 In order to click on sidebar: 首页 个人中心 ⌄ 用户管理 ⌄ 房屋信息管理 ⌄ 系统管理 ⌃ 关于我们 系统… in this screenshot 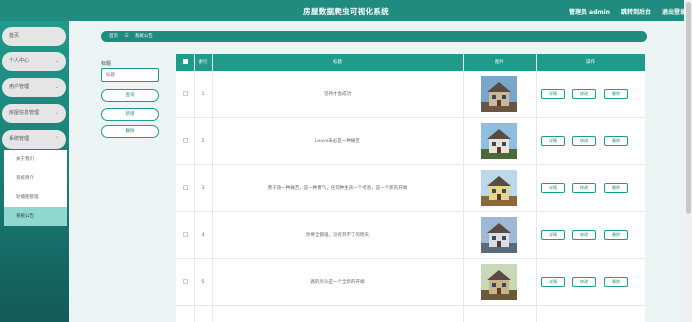, I will do `click(34, 171)`.